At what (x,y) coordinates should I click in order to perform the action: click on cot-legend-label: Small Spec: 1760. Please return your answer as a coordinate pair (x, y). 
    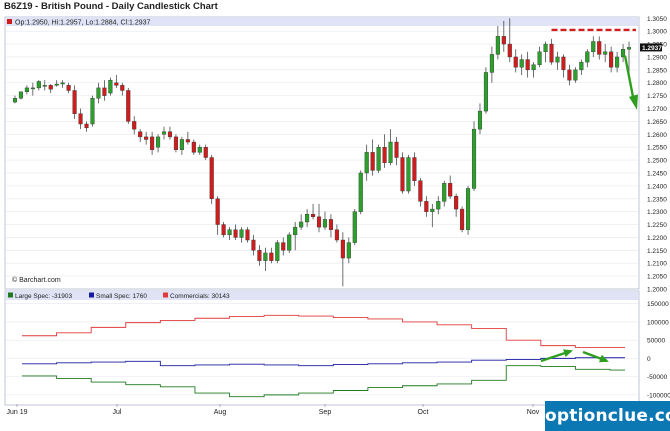
    Looking at the image, I should click on (121, 296).